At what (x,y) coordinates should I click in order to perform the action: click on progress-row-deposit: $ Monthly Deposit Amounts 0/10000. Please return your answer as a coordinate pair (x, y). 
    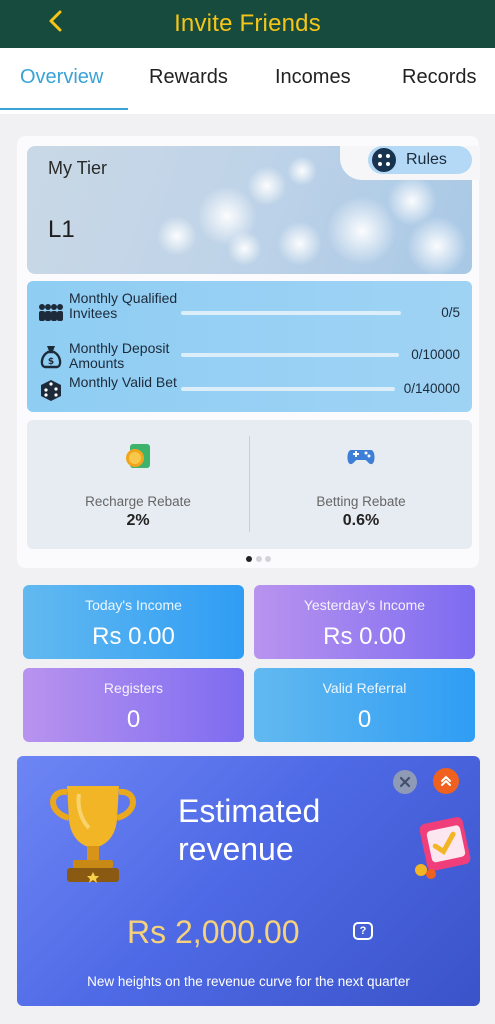
    Looking at the image, I should click on (249, 356).